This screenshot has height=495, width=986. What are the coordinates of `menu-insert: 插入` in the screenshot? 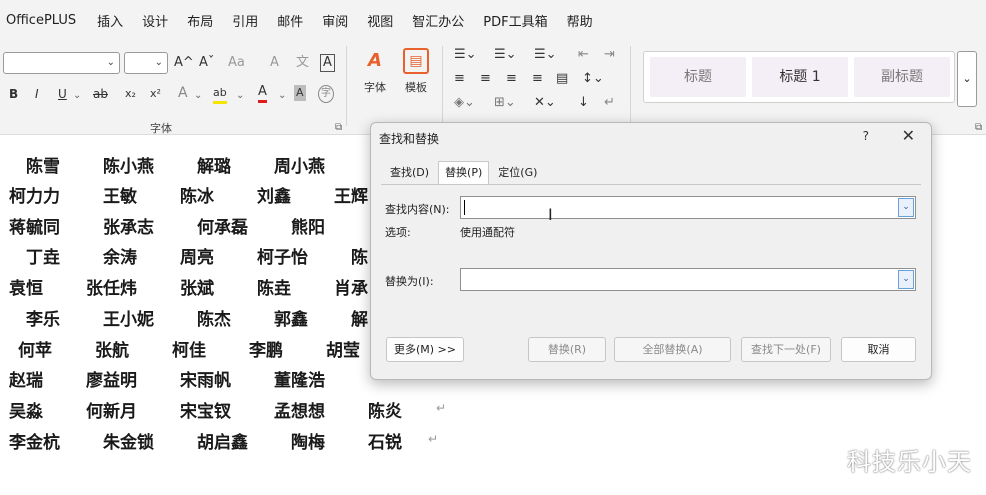 It's located at (110, 20).